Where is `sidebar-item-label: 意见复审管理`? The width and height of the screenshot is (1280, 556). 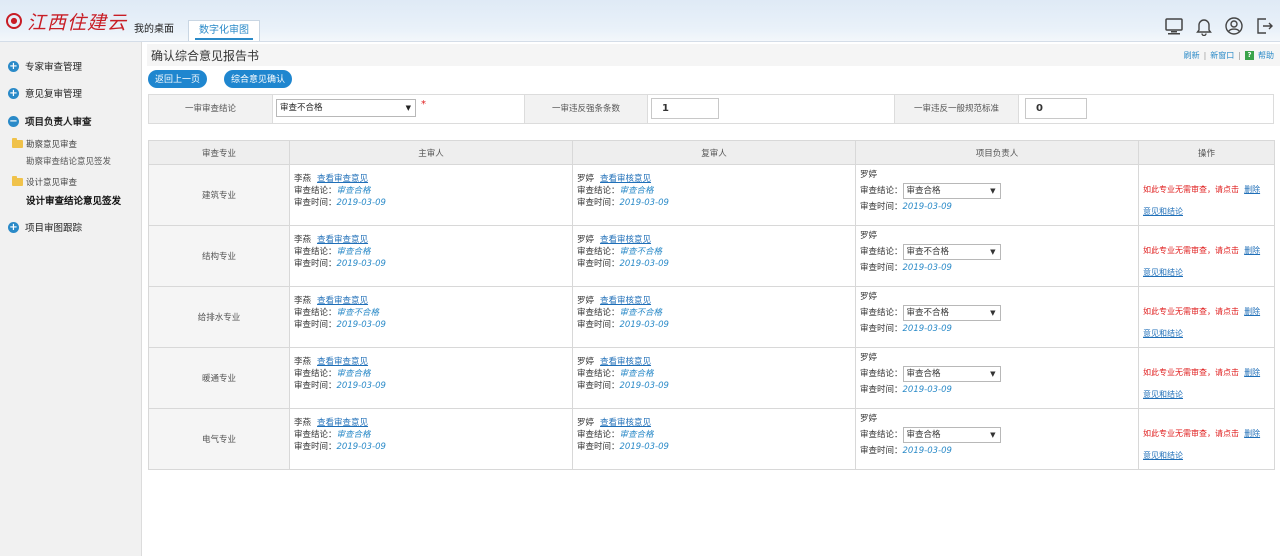 sidebar-item-label: 意见复审管理 is located at coordinates (54, 94).